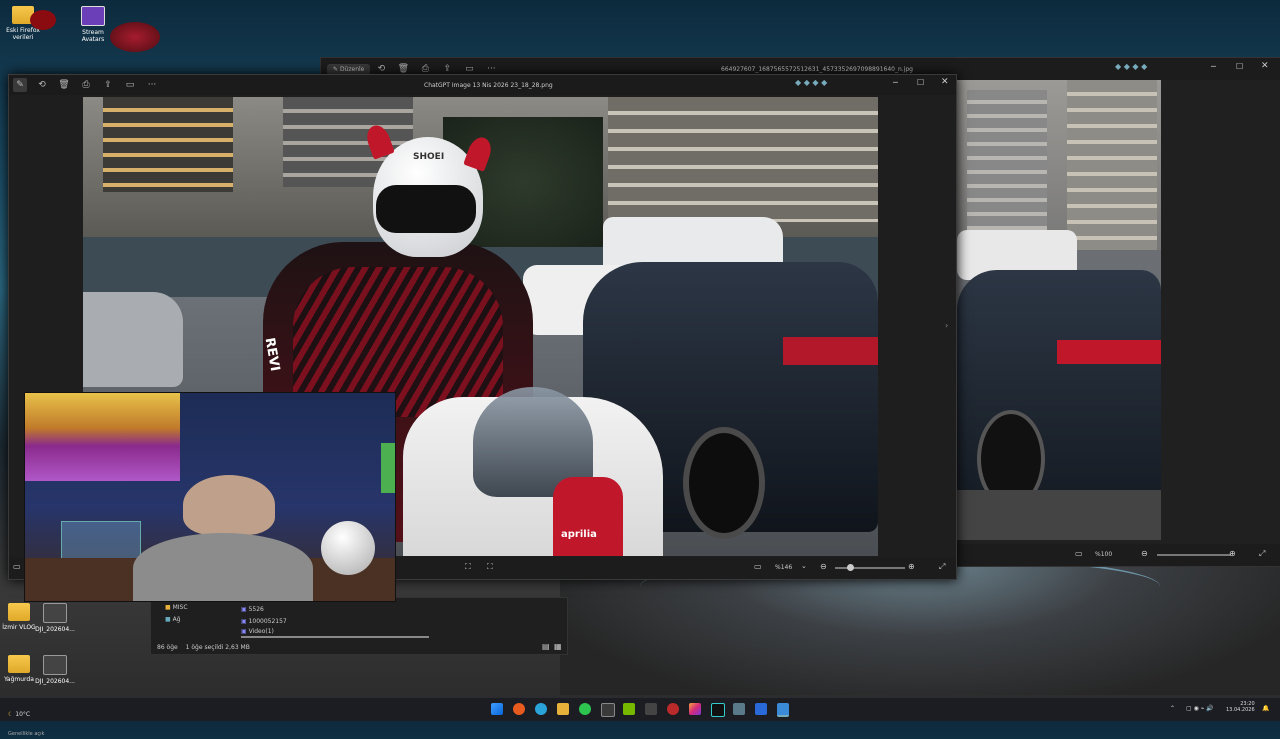 This screenshot has height=739, width=1280. Describe the element at coordinates (490, 567) in the screenshot. I see `select-icon: ⛶` at that location.